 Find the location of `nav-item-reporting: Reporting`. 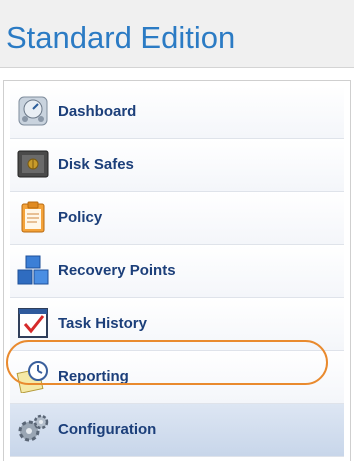

nav-item-reporting: Reporting is located at coordinates (177, 377).